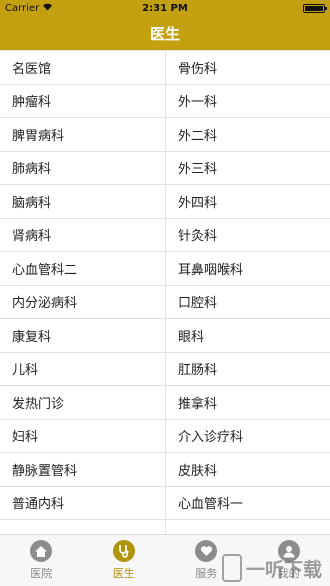 This screenshot has width=330, height=586. Describe the element at coordinates (82, 503) in the screenshot. I see `department-item: 普通内科` at that location.